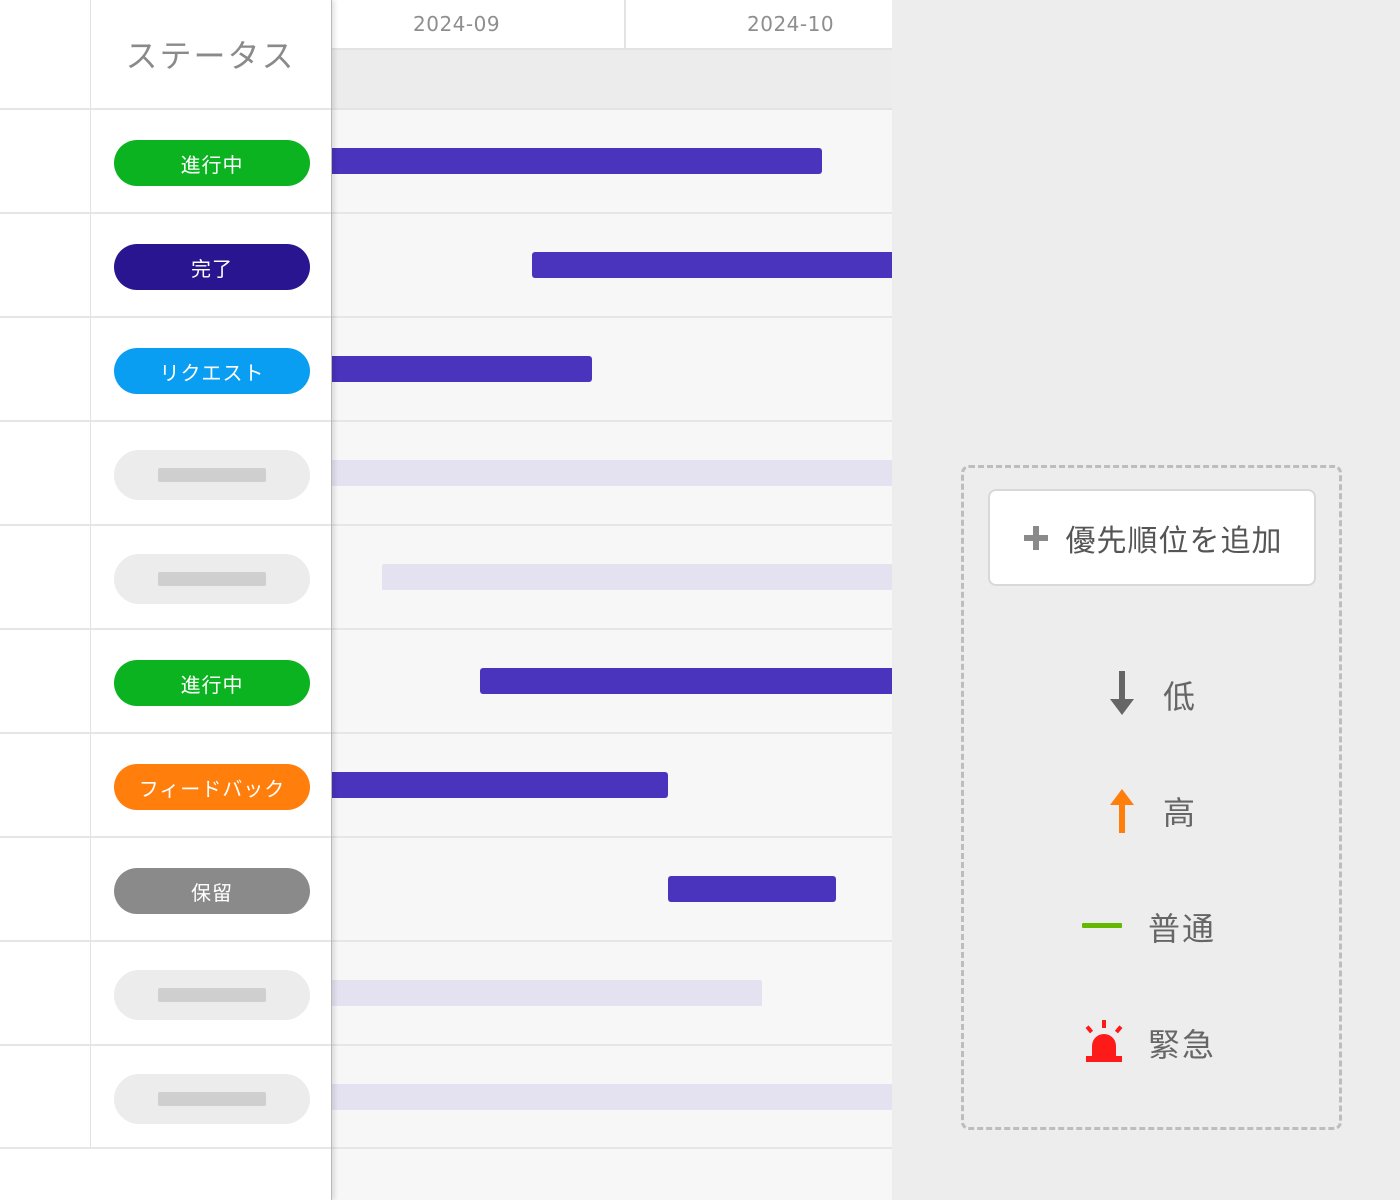  I want to click on priority-item-urgent: 緊急, so click(1180, 1042).